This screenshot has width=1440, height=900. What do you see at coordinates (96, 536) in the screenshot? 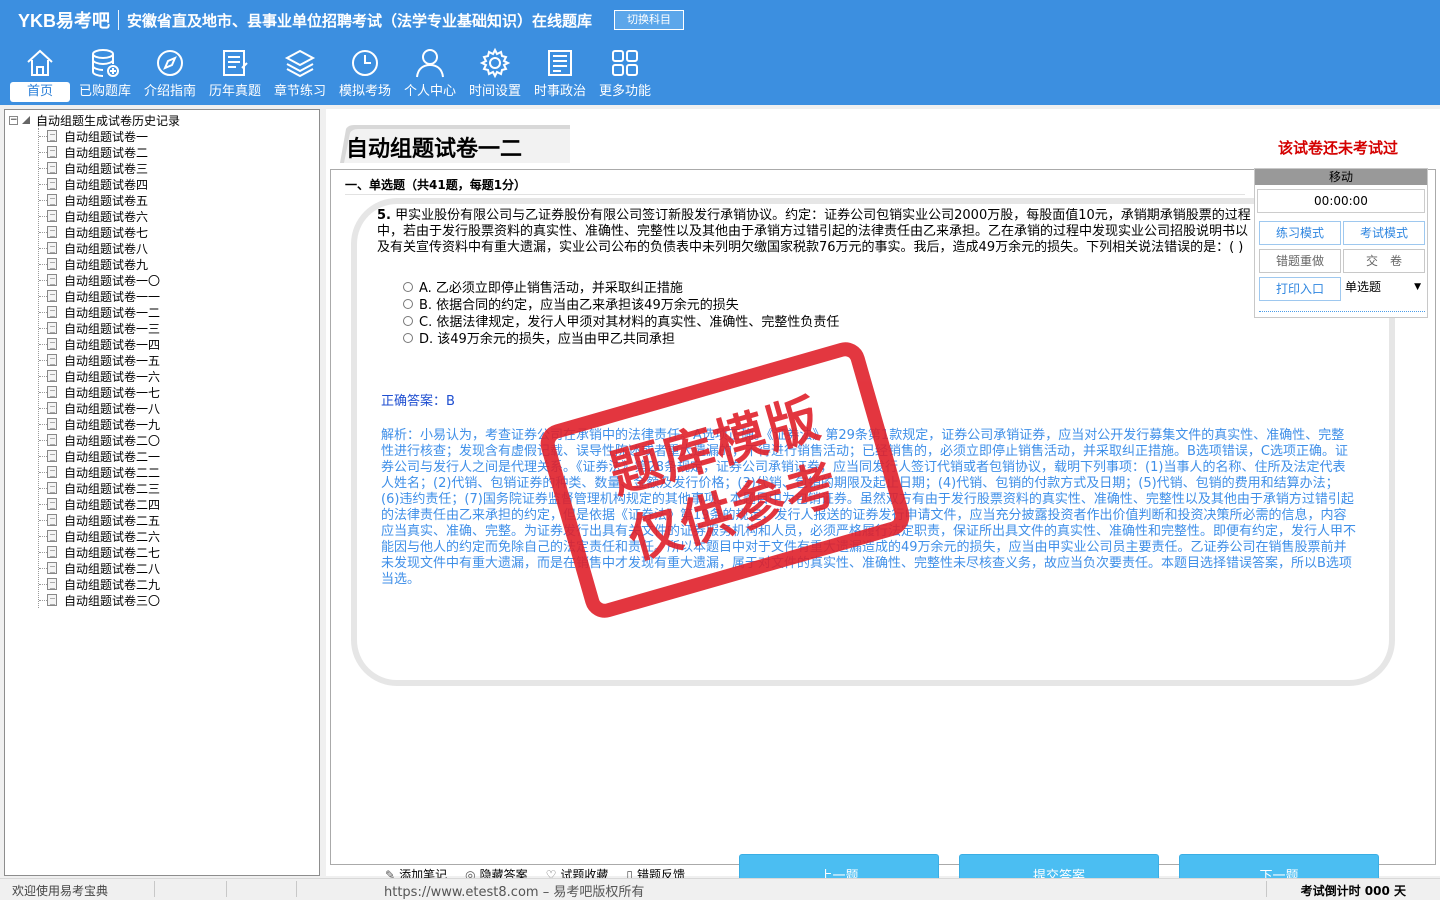
I see `tree-item: 自动组题试卷二六` at bounding box center [96, 536].